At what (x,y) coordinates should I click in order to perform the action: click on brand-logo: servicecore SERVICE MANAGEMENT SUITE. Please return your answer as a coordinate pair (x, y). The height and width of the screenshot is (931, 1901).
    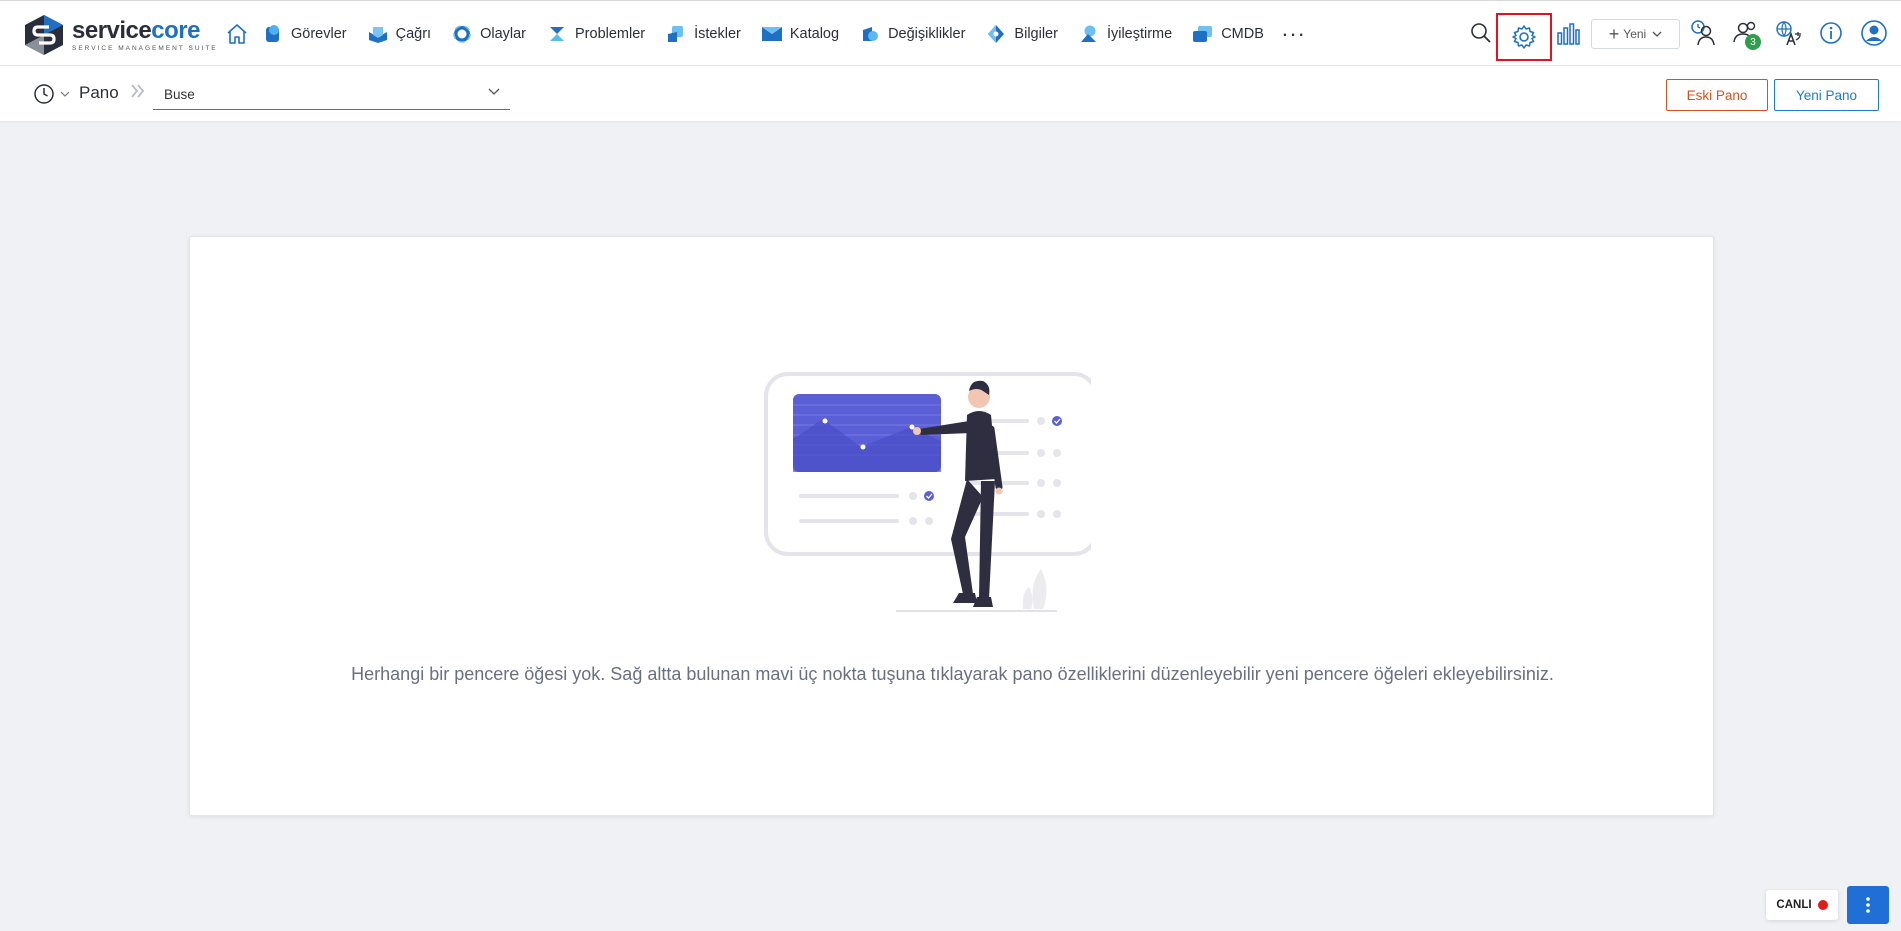
    Looking at the image, I should click on (120, 35).